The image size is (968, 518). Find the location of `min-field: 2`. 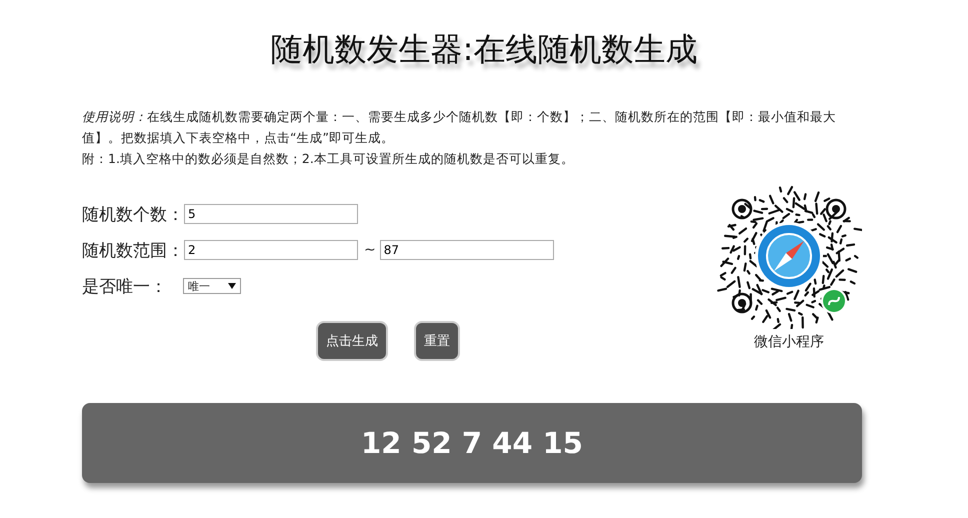

min-field: 2 is located at coordinates (271, 250).